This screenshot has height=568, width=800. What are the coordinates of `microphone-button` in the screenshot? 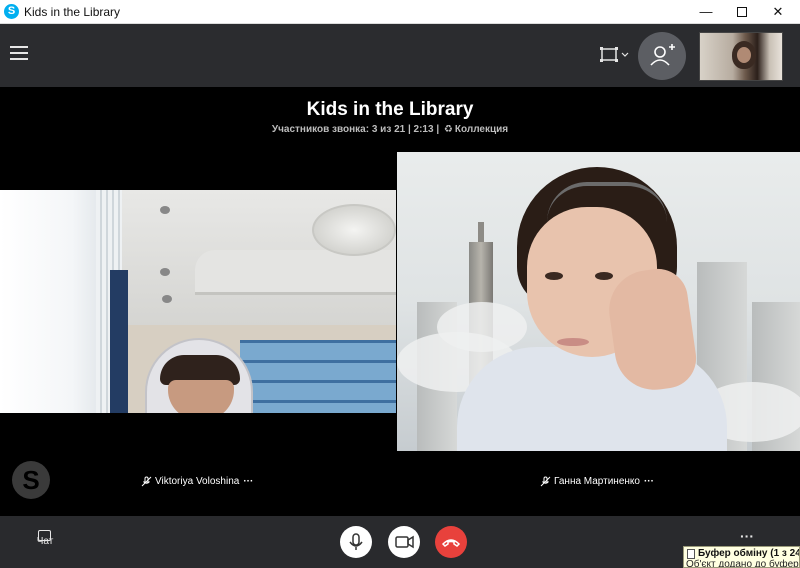 It's located at (356, 542).